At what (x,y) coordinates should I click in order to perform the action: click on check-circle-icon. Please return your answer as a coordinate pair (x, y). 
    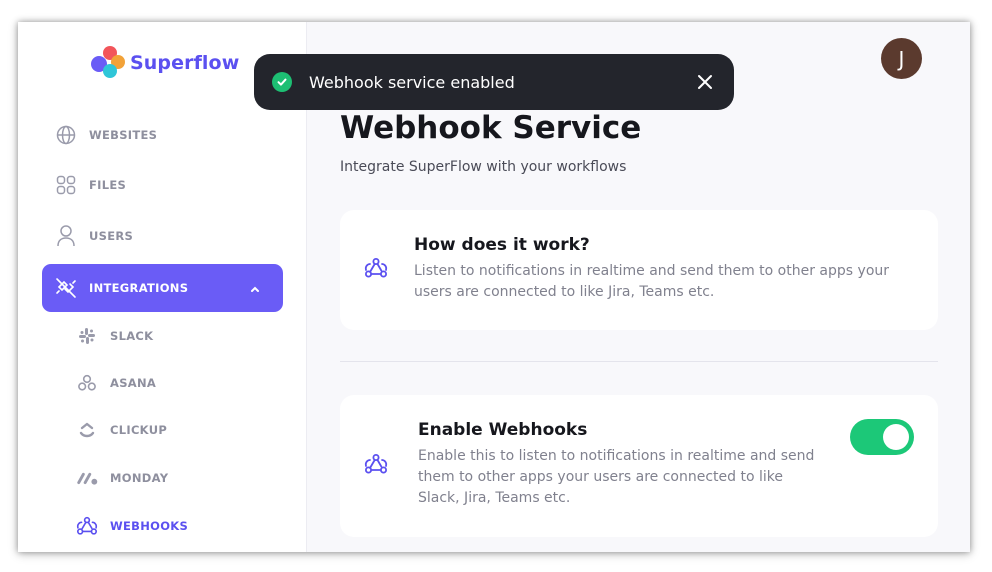
    Looking at the image, I should click on (282, 82).